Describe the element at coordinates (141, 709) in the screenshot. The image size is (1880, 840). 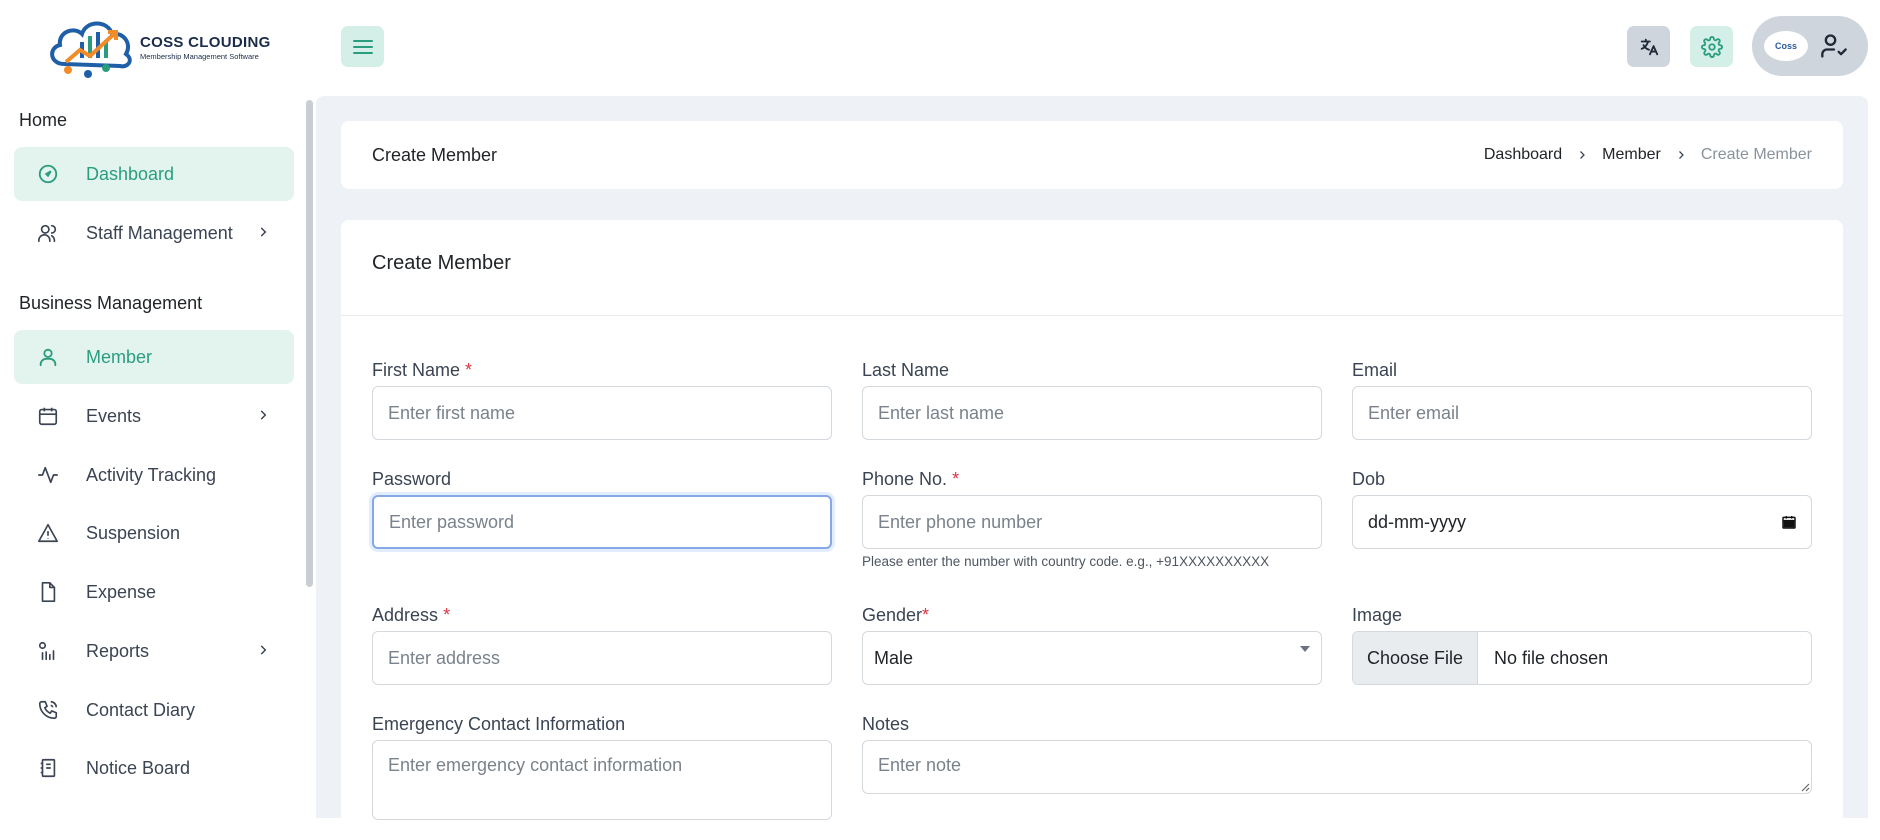
I see `sidebar-item-label: Contact Diary` at that location.